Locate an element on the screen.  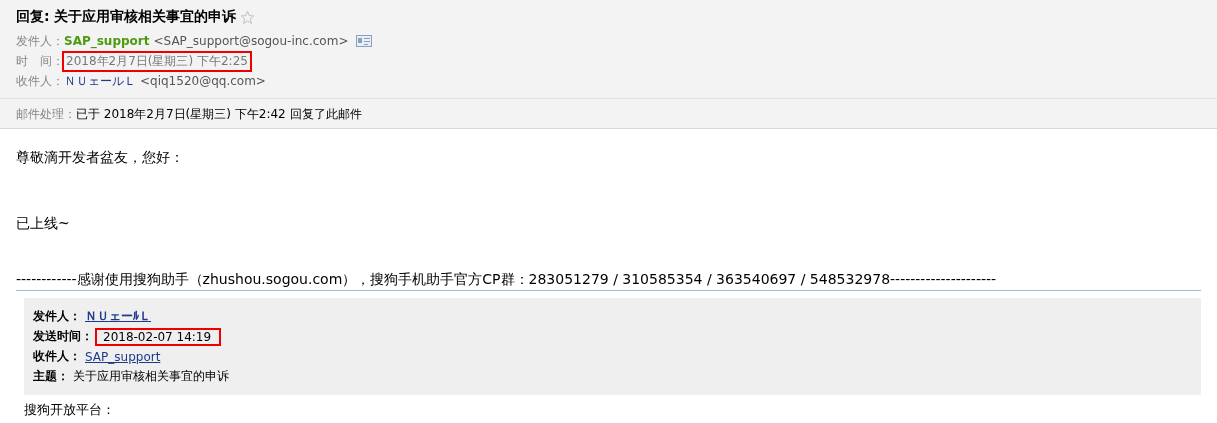
quote-label: 主题： is located at coordinates (51, 376).